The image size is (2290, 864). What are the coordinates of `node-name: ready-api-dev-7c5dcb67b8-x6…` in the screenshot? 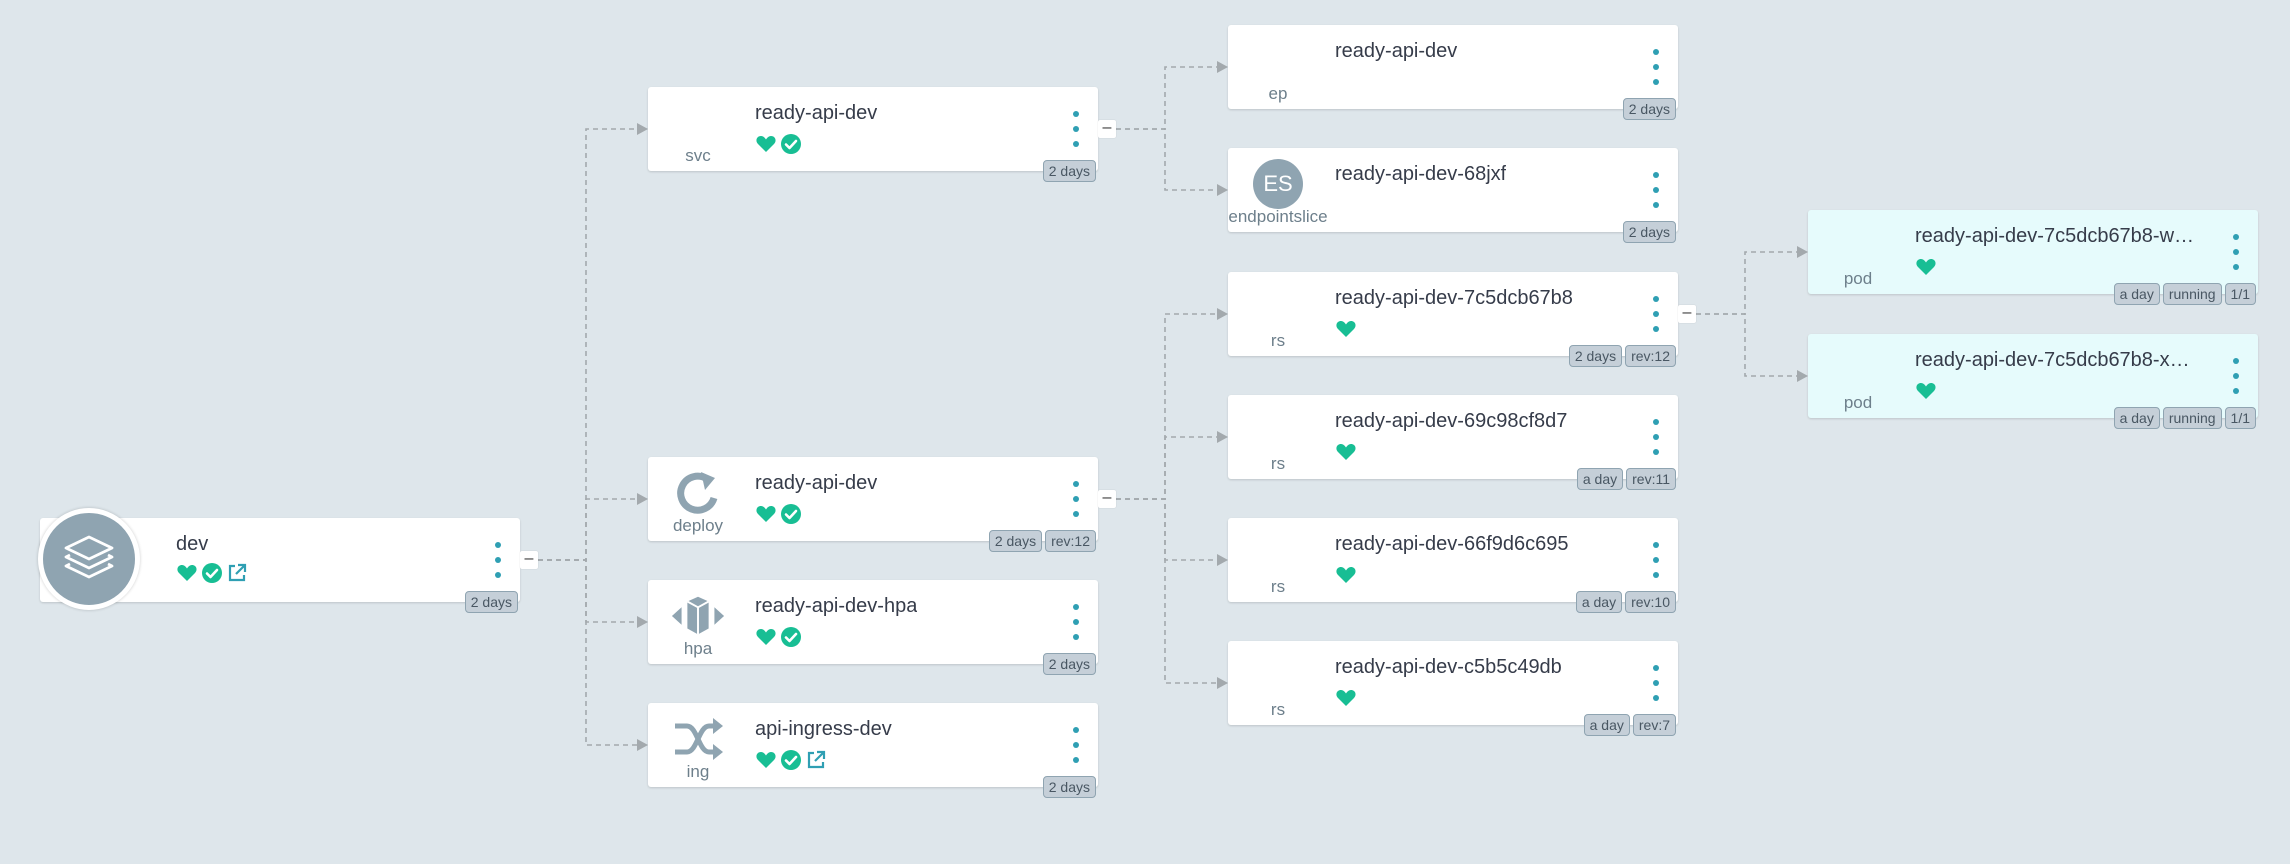 It's located at (2055, 360).